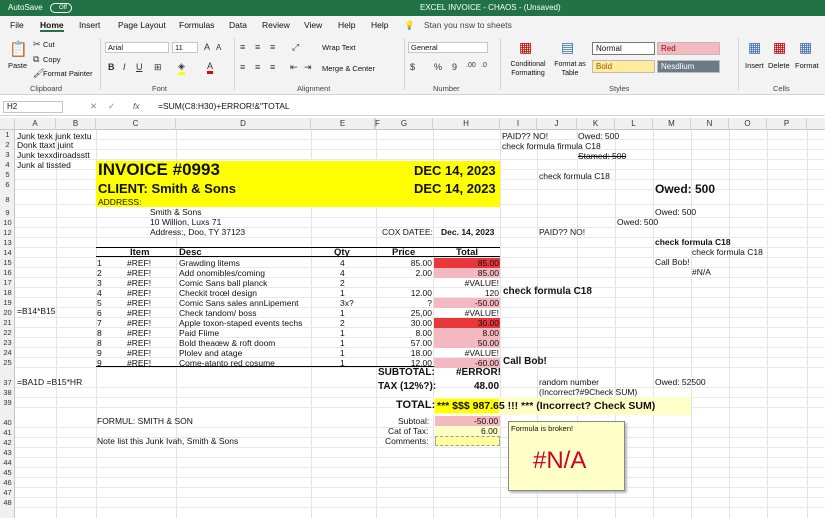 The image size is (825, 518). Describe the element at coordinates (99, 343) in the screenshot. I see `item-number: 8` at that location.